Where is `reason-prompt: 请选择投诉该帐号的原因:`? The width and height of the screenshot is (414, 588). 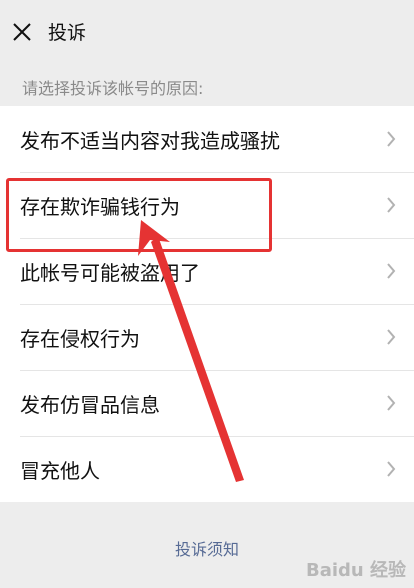 reason-prompt: 请选择投诉该帐号的原因: is located at coordinates (113, 88).